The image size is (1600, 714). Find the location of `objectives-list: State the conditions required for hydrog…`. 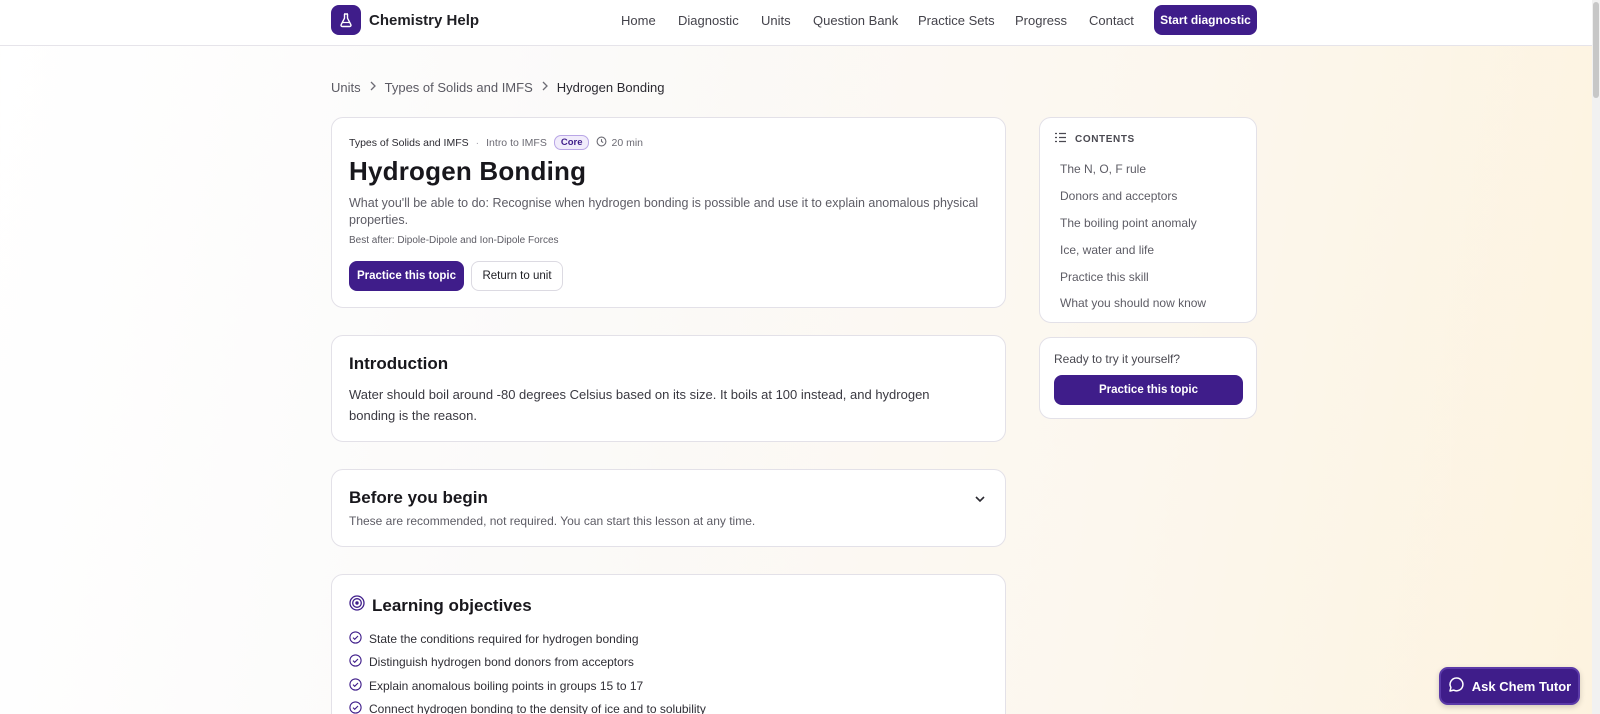

objectives-list: State the conditions required for hydrog… is located at coordinates (527, 670).